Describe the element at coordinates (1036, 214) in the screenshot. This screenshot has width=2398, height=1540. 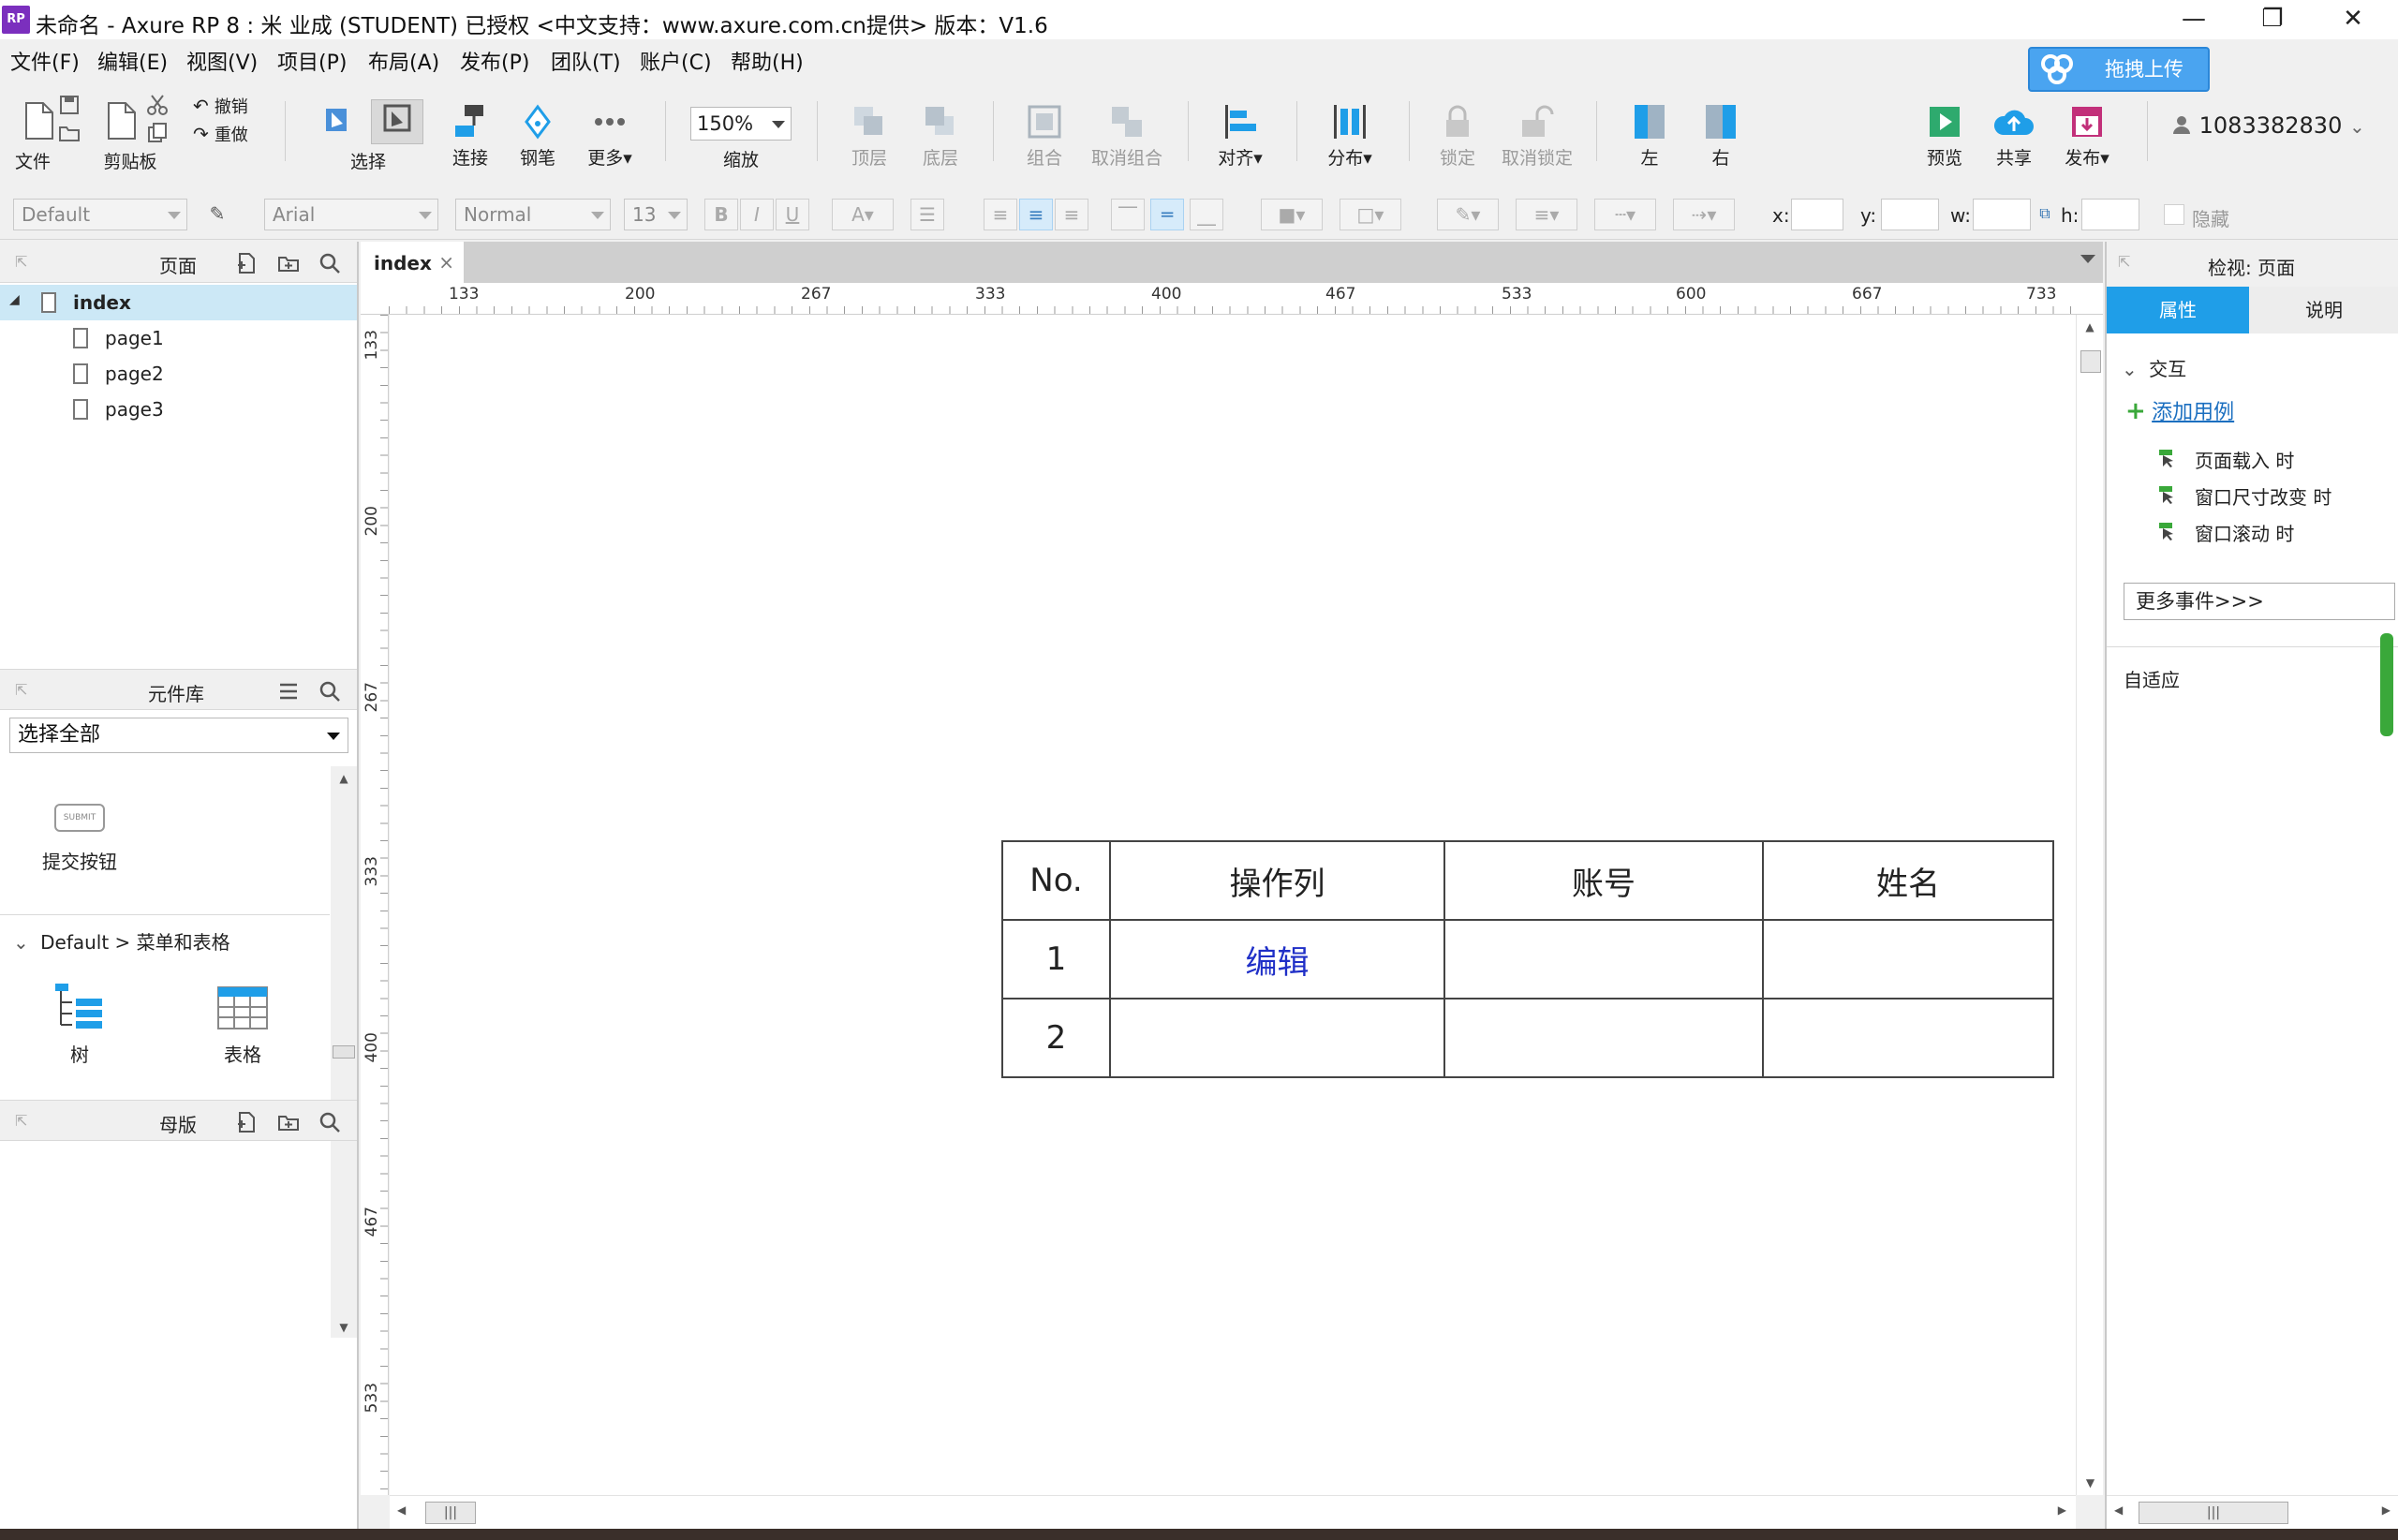
I see `align-text-center-button: ≡` at that location.